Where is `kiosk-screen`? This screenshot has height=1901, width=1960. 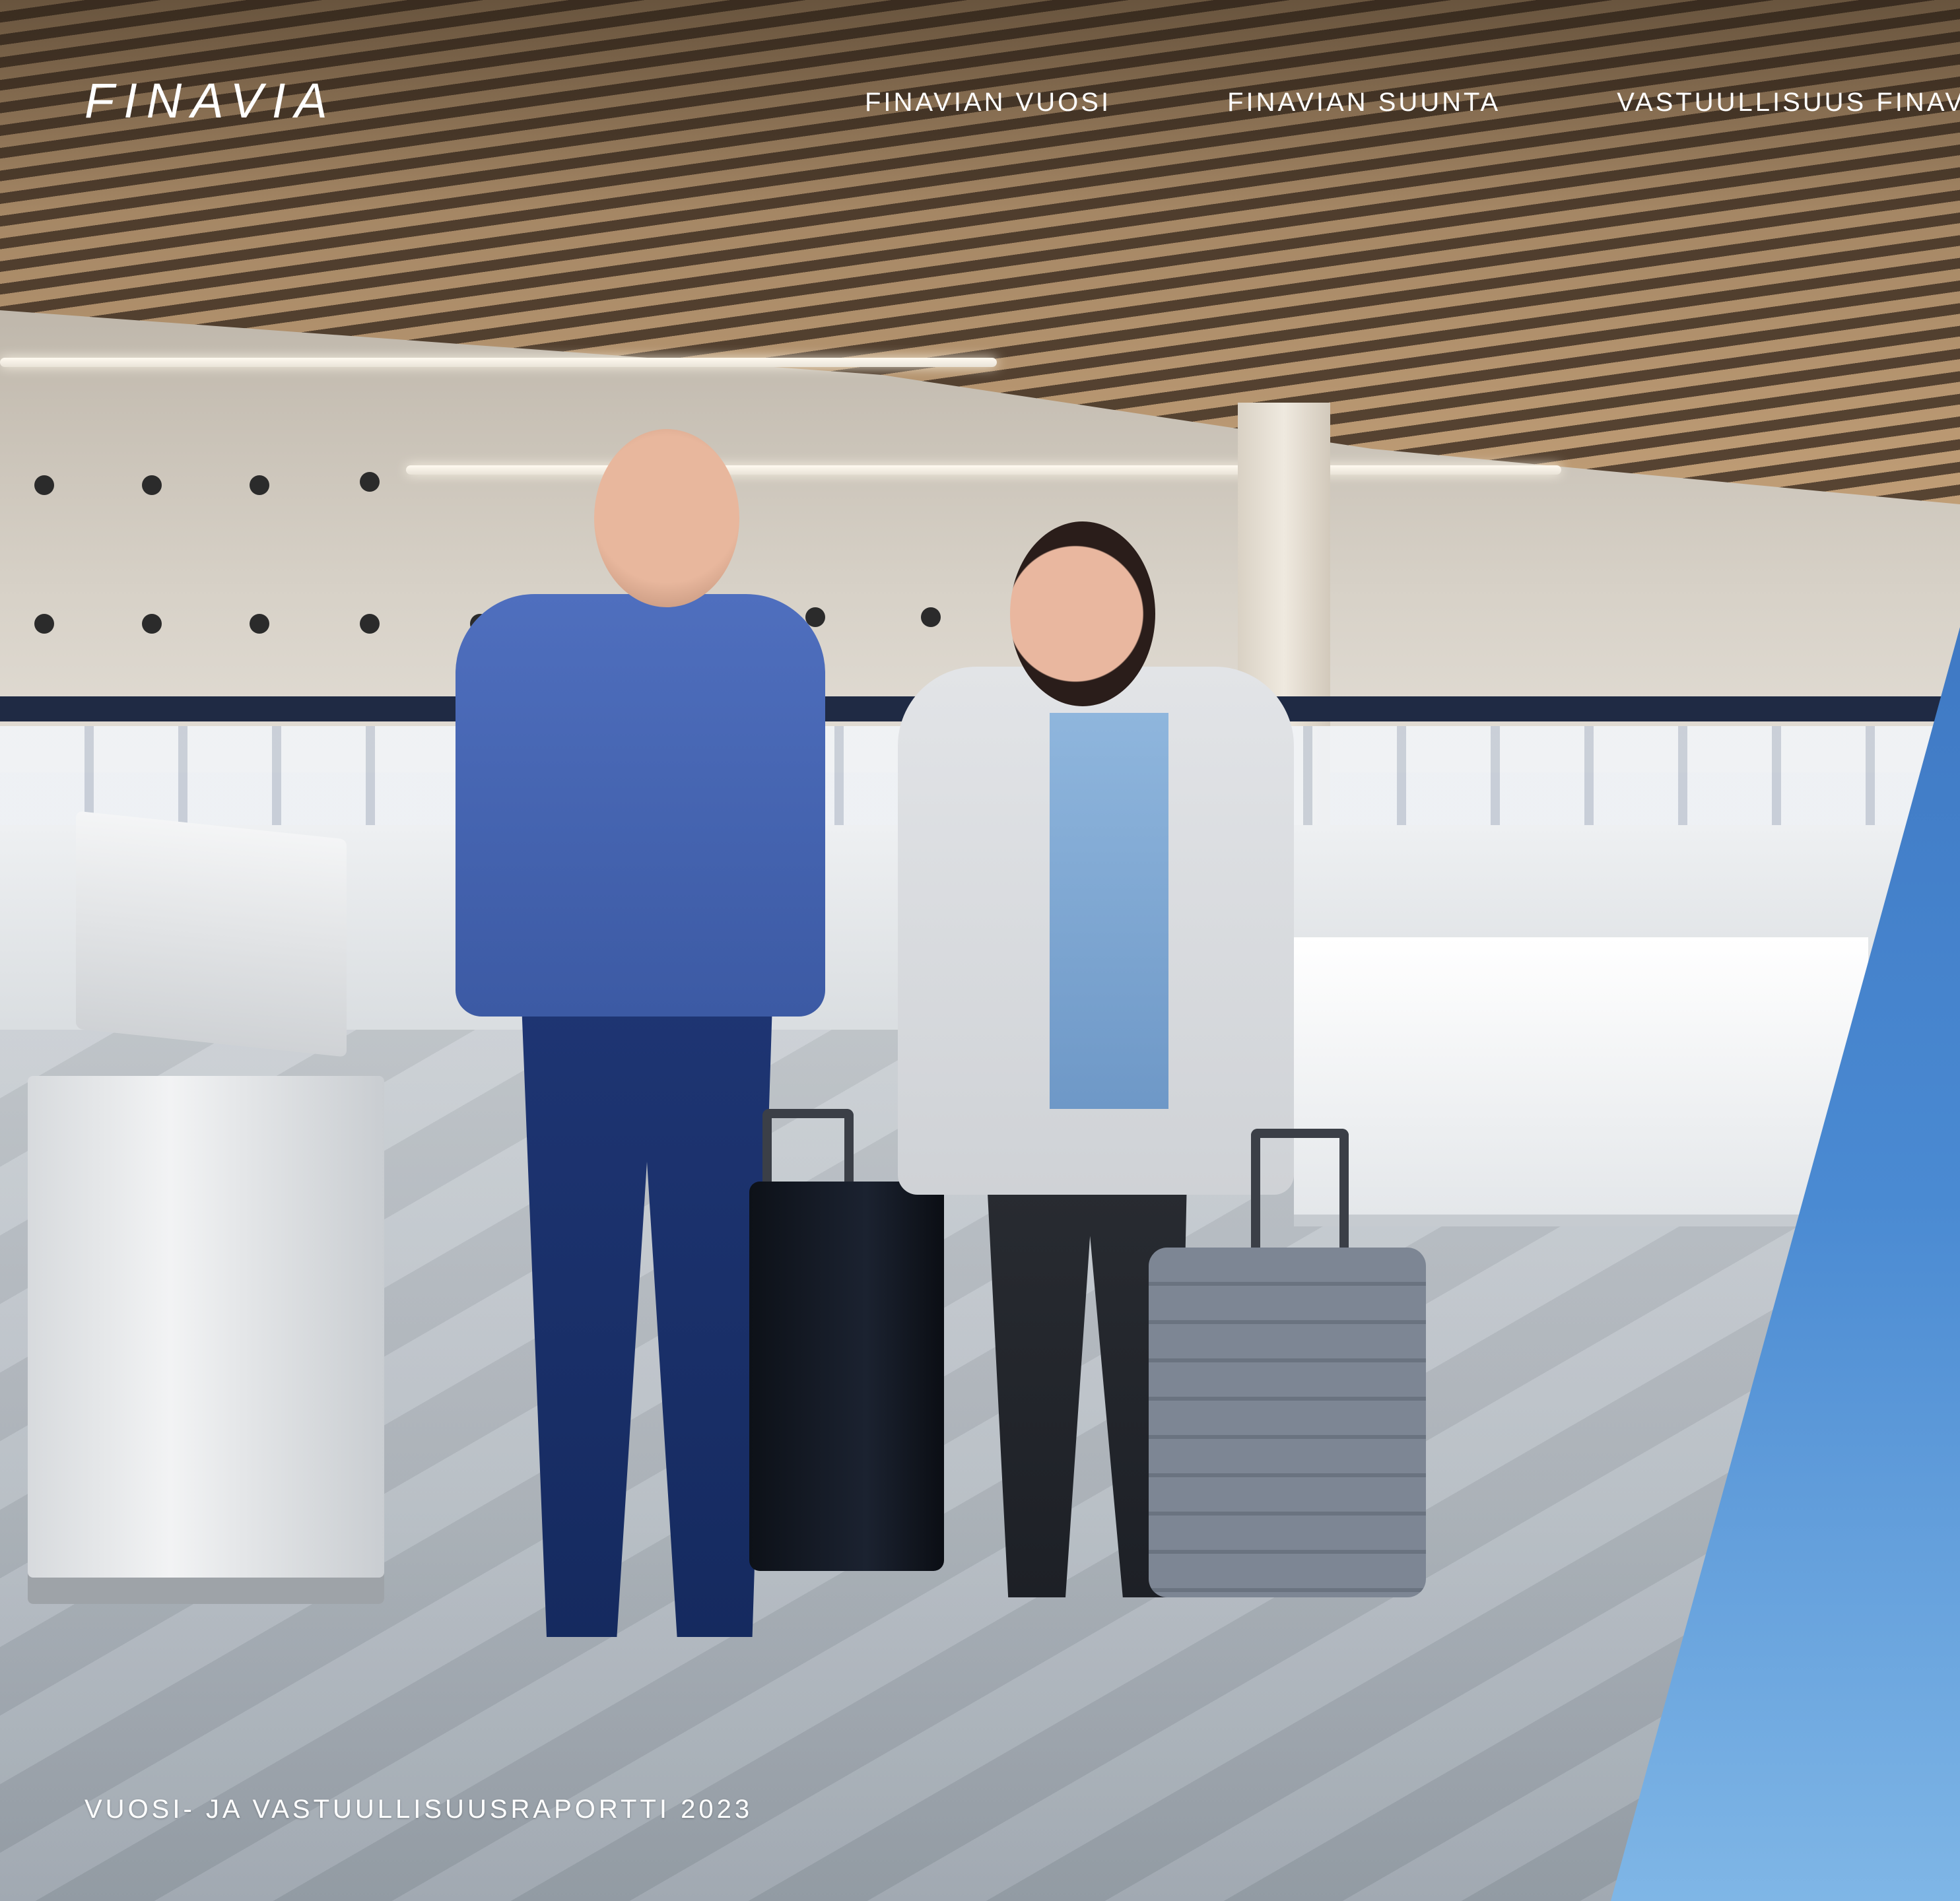
kiosk-screen is located at coordinates (211, 934).